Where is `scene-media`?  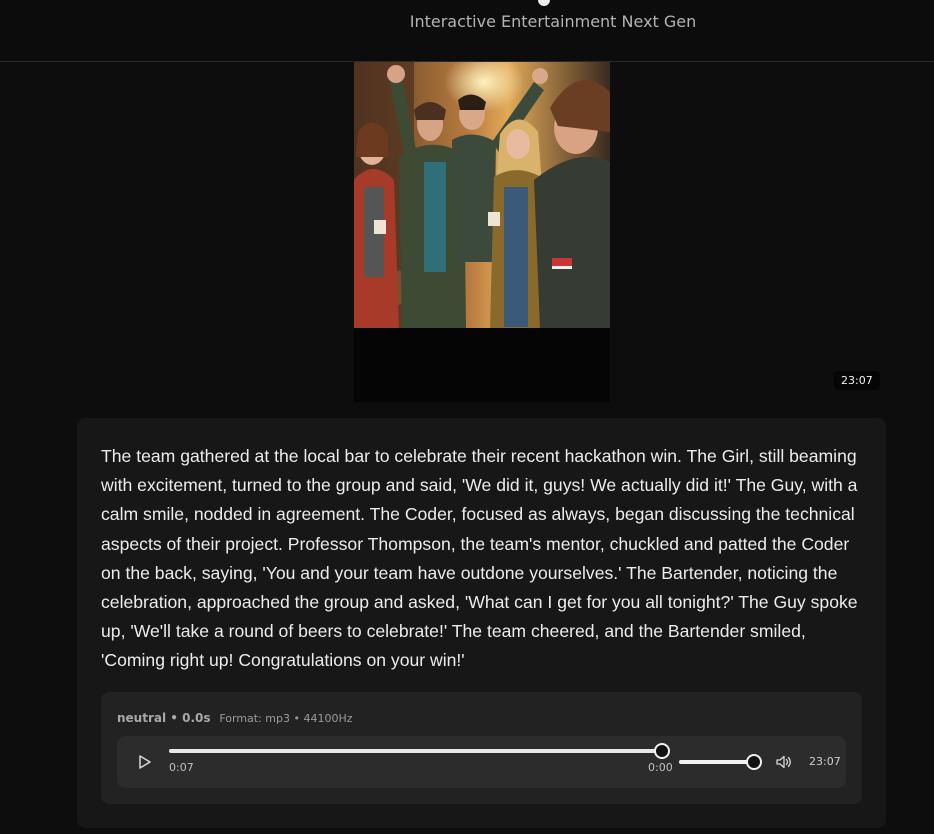 scene-media is located at coordinates (482, 232).